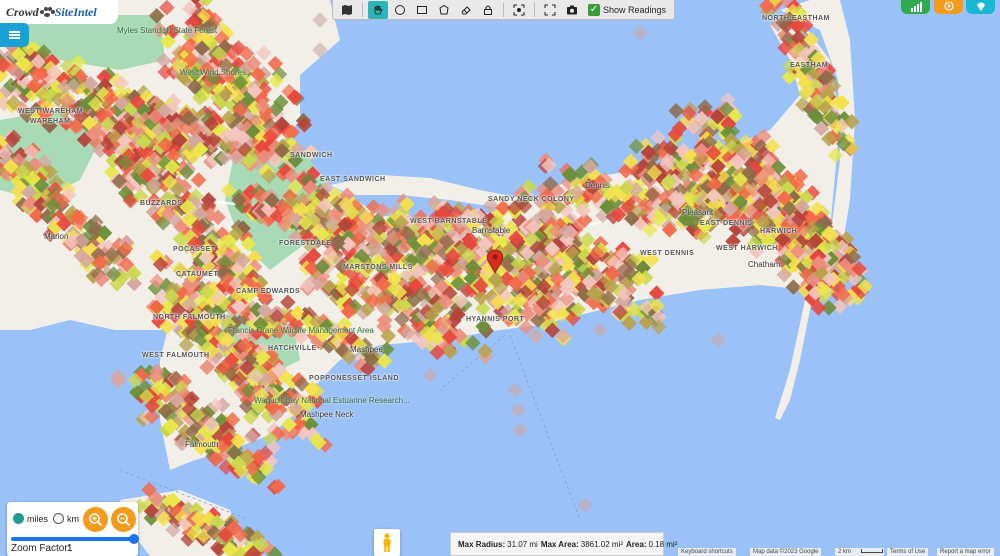 This screenshot has height=556, width=1000. I want to click on street-view-button, so click(387, 542).